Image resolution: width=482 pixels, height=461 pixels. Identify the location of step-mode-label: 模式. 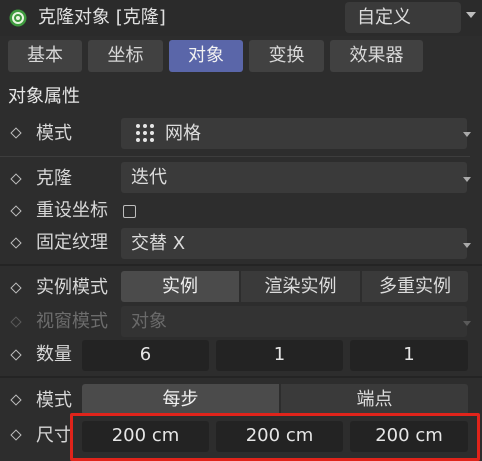
(54, 400).